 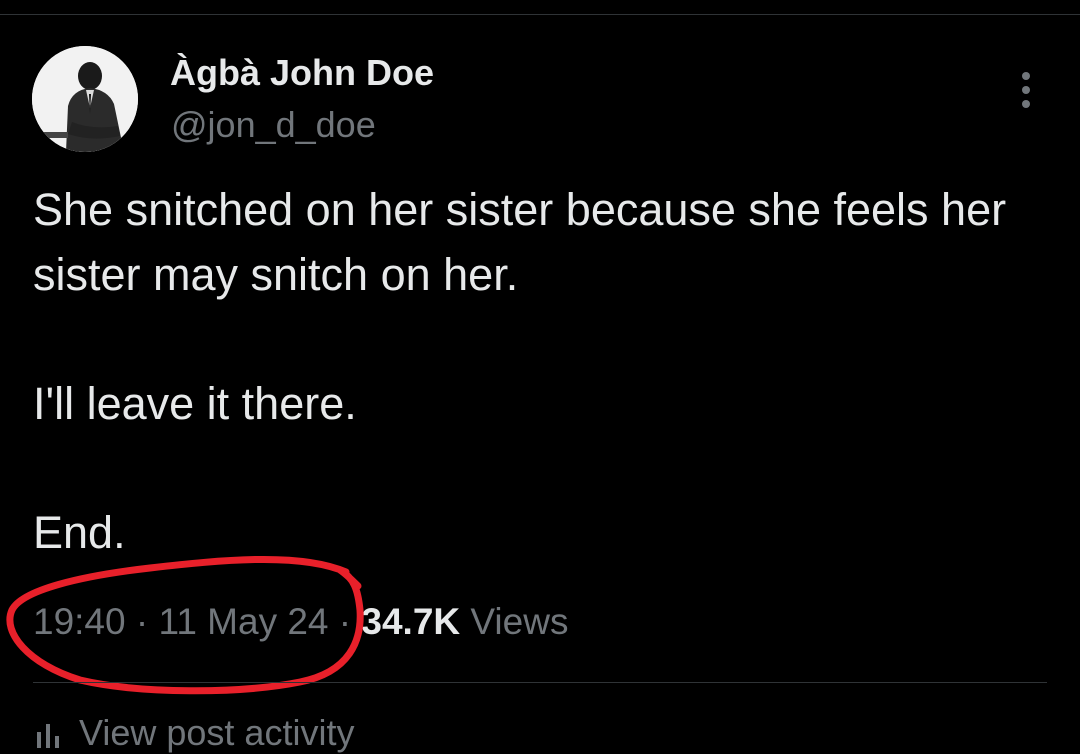 I want to click on tweet-date: 11 May 24, so click(x=243, y=621).